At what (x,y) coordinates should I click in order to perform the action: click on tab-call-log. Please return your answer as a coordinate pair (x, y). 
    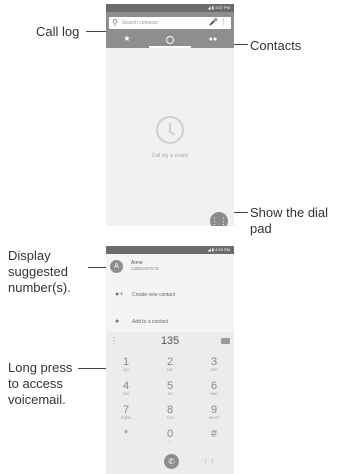
    Looking at the image, I should click on (170, 40).